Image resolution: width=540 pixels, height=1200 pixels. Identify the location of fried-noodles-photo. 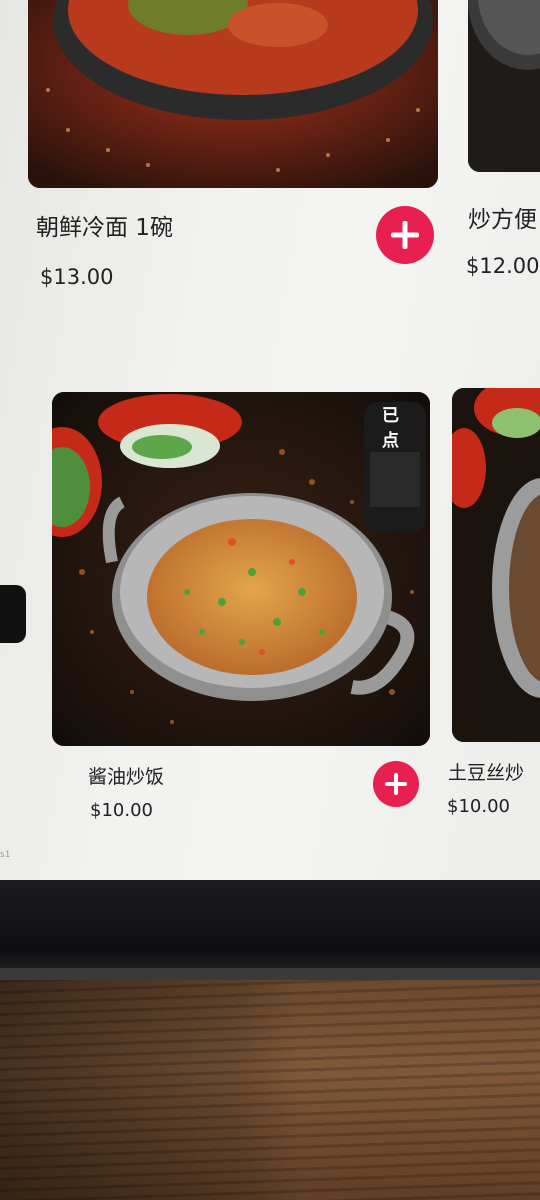
(504, 86).